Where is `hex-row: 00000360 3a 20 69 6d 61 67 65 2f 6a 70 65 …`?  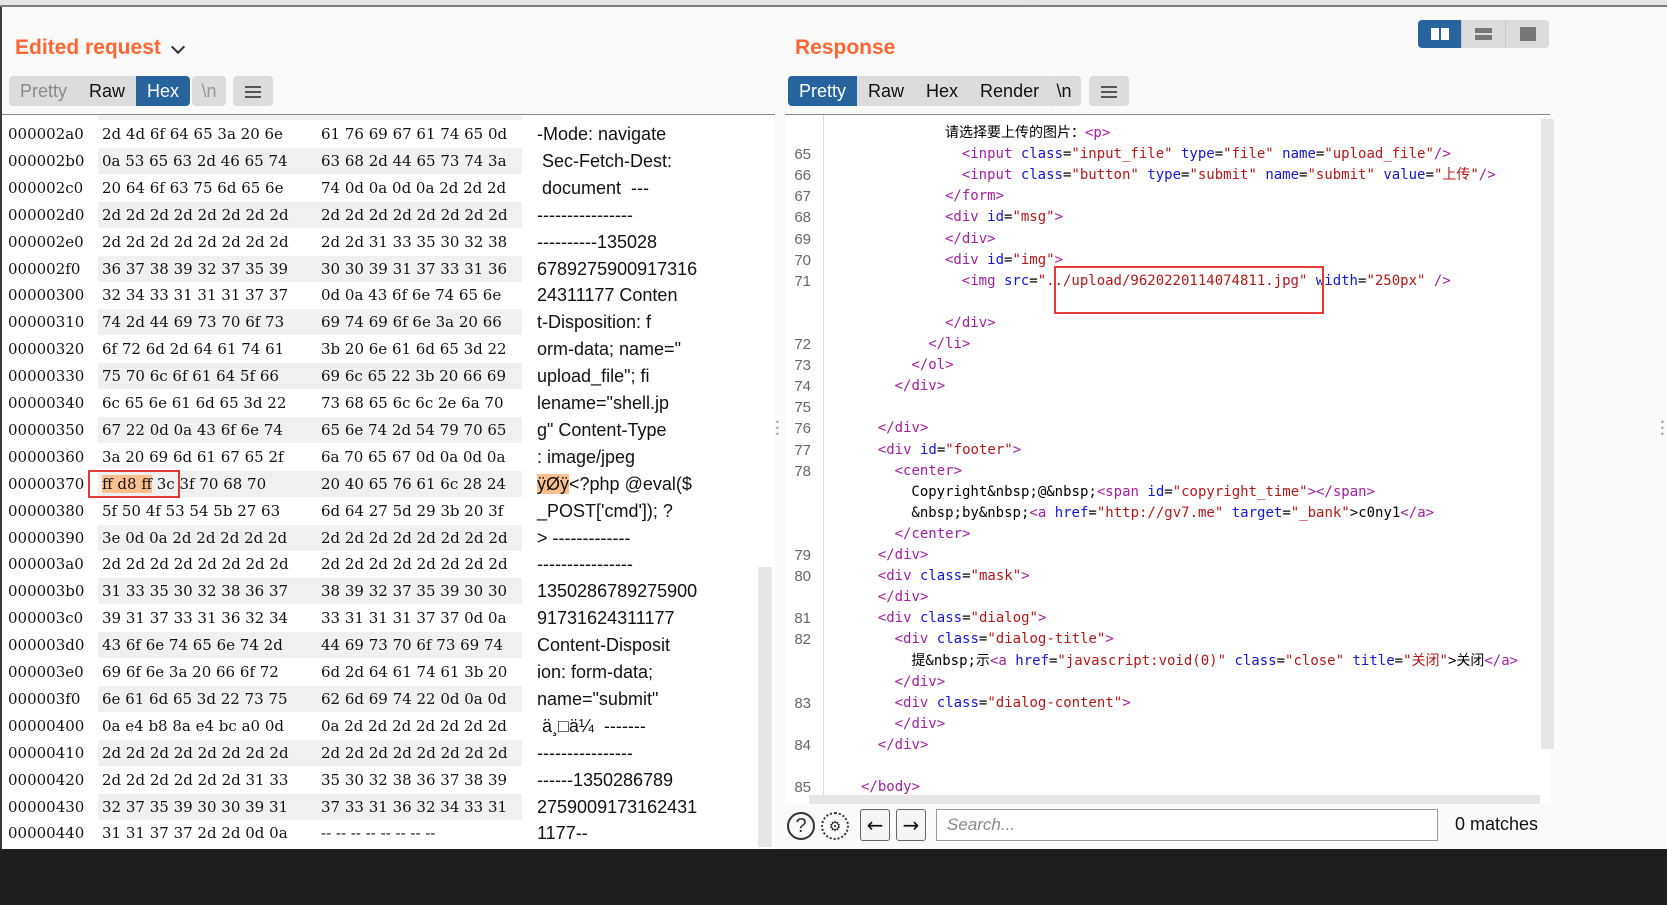 hex-row: 00000360 3a 20 69 6d 61 67 65 2f 6a 70 65 … is located at coordinates (388, 457).